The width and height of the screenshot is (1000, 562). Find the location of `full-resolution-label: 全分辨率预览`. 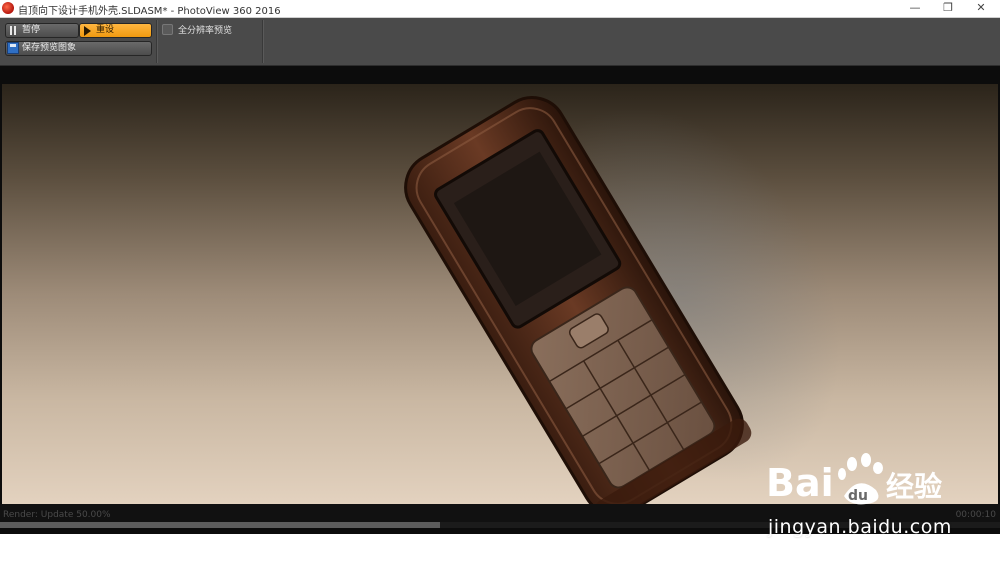

full-resolution-label: 全分辨率预览 is located at coordinates (205, 31).